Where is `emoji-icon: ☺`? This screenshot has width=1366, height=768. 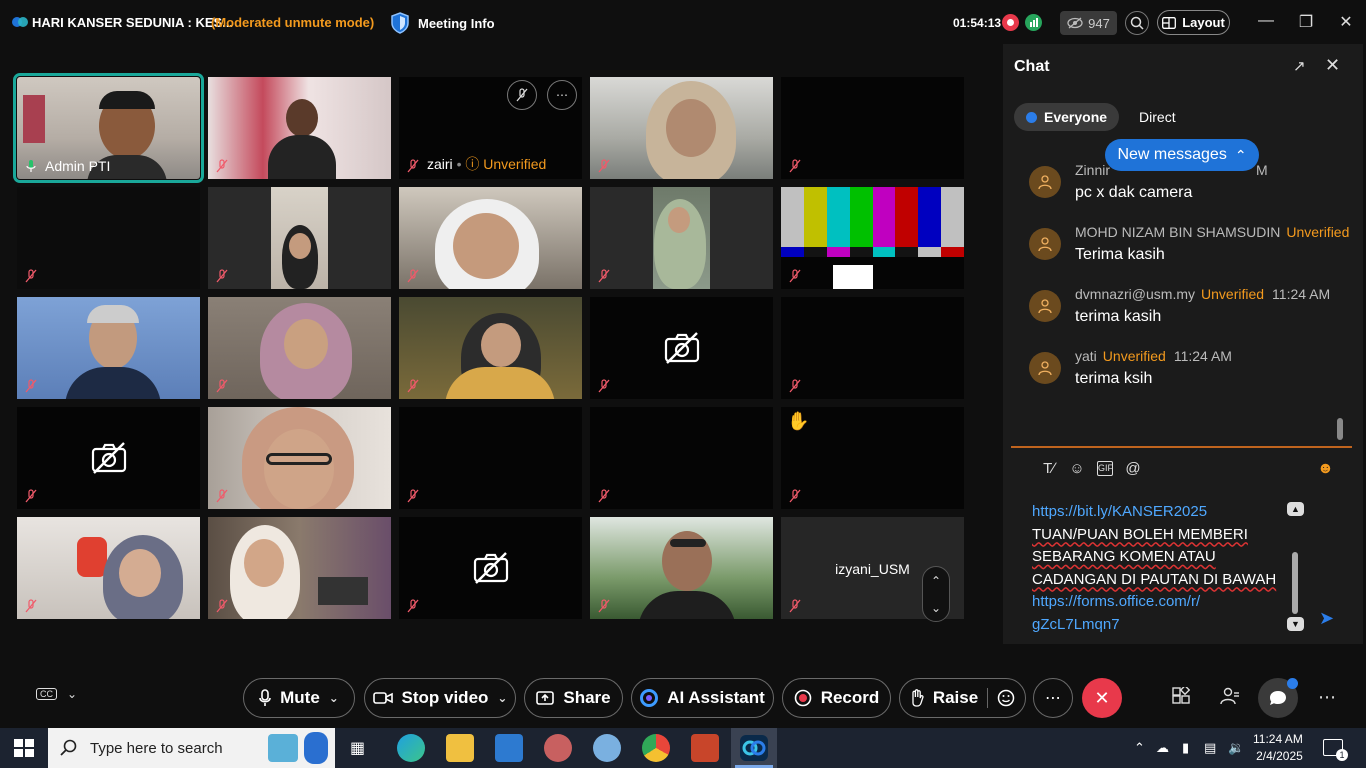 emoji-icon: ☺ is located at coordinates (1077, 468).